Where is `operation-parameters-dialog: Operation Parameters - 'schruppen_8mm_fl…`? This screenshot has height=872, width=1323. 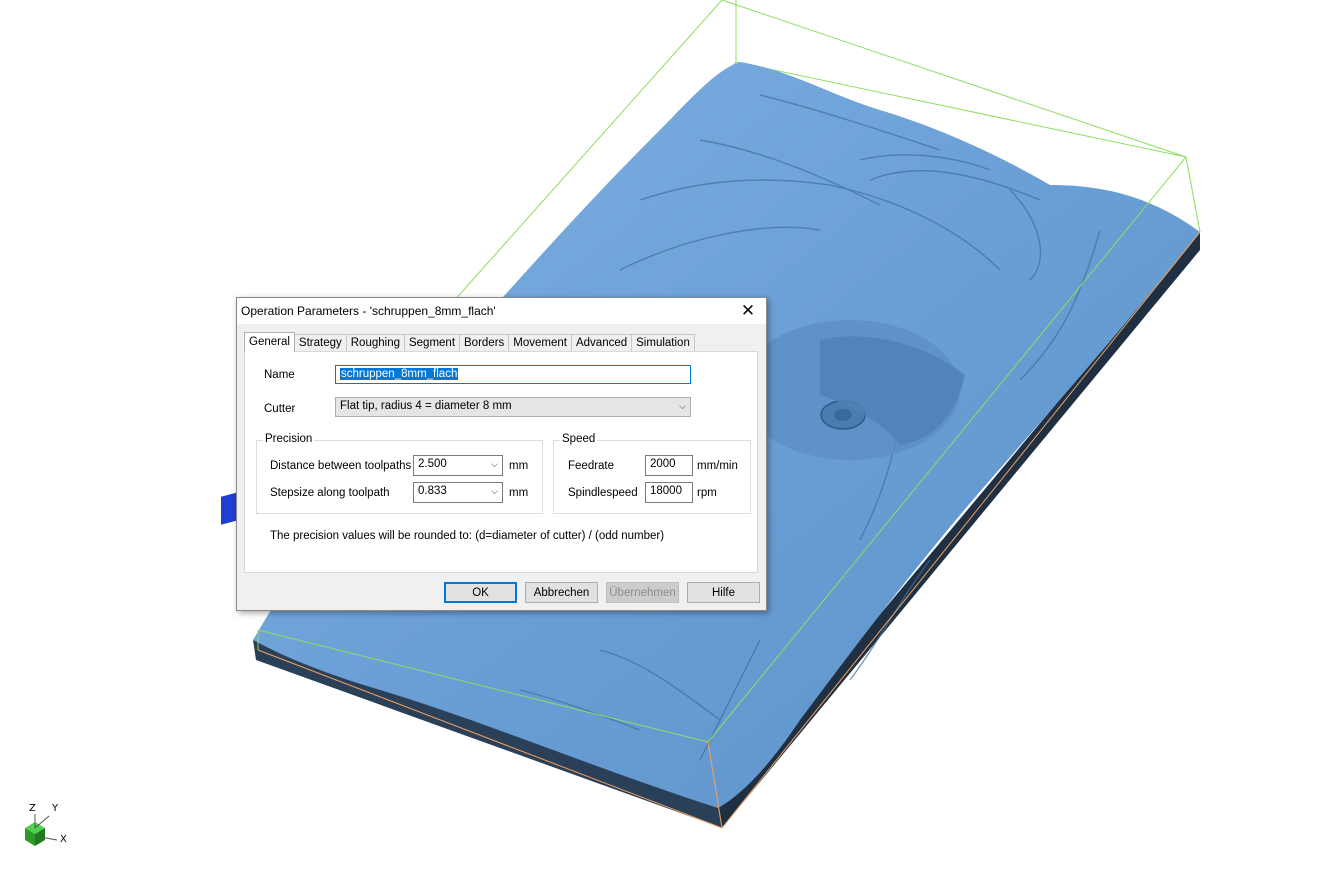 operation-parameters-dialog: Operation Parameters - 'schruppen_8mm_fl… is located at coordinates (501, 454).